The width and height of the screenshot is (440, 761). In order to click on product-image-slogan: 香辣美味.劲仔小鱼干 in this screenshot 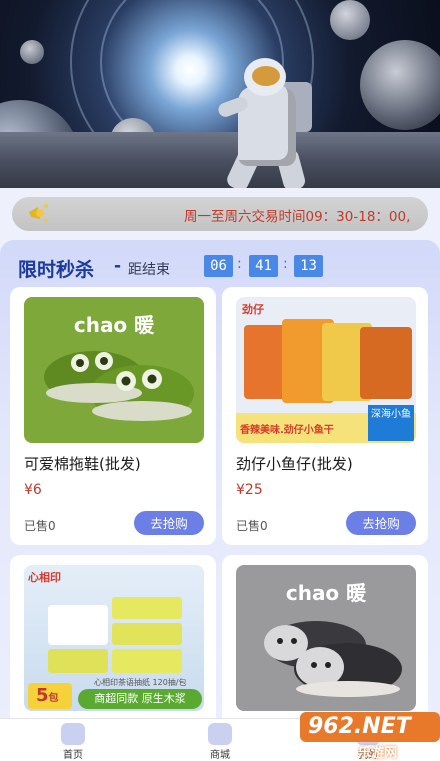, I will do `click(287, 430)`.